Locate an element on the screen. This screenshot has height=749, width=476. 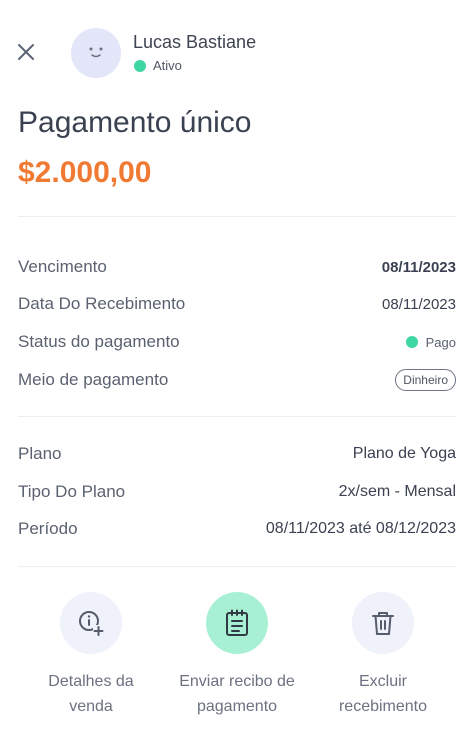
label-line: recebimento is located at coordinates (383, 706).